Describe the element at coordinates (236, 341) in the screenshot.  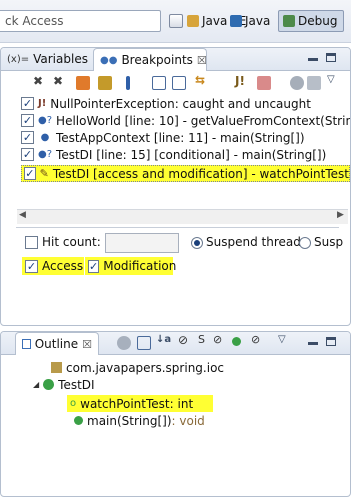
I see `public-member-icon` at that location.